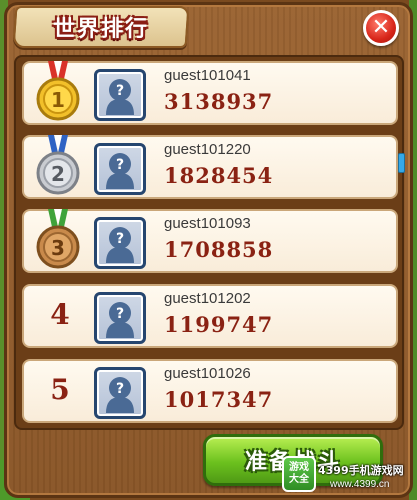 The image size is (417, 500). I want to click on watermark-badge: 游戏 大全, so click(299, 474).